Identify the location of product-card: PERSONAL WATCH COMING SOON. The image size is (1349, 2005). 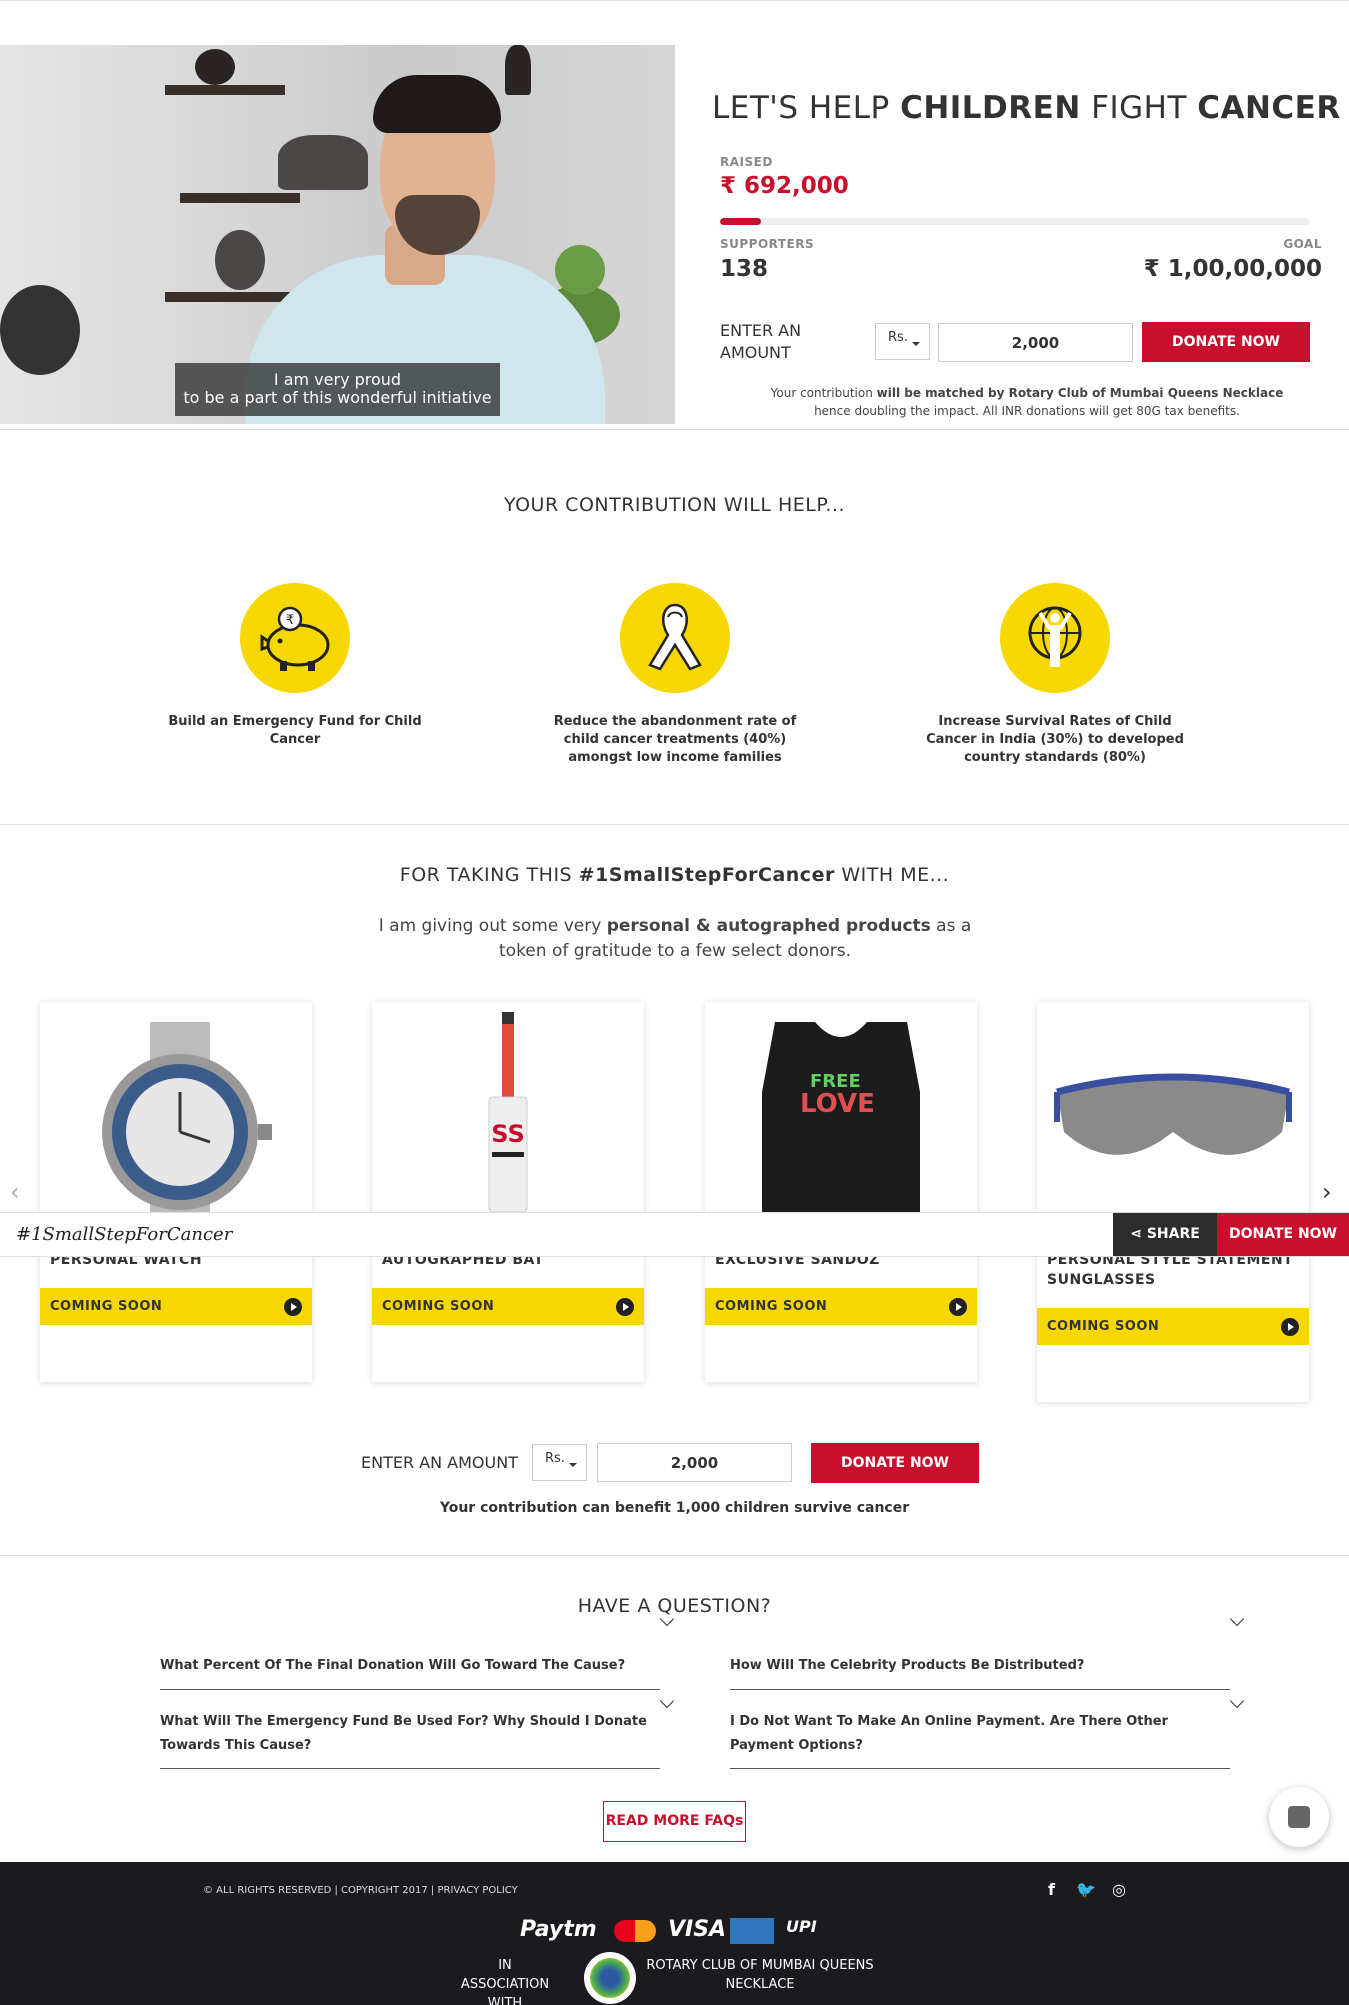
(176, 1192).